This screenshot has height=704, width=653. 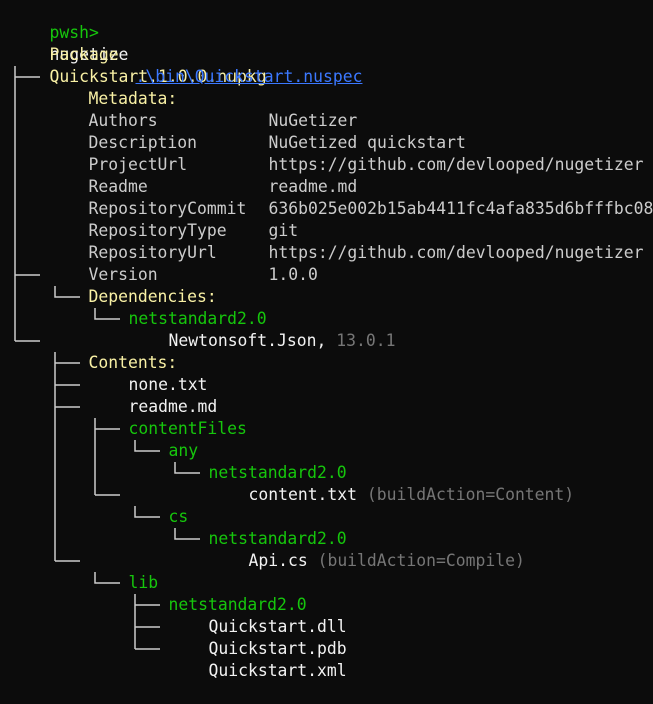 I want to click on file-quickstart-xml: Quickstart.xml, so click(x=277, y=670).